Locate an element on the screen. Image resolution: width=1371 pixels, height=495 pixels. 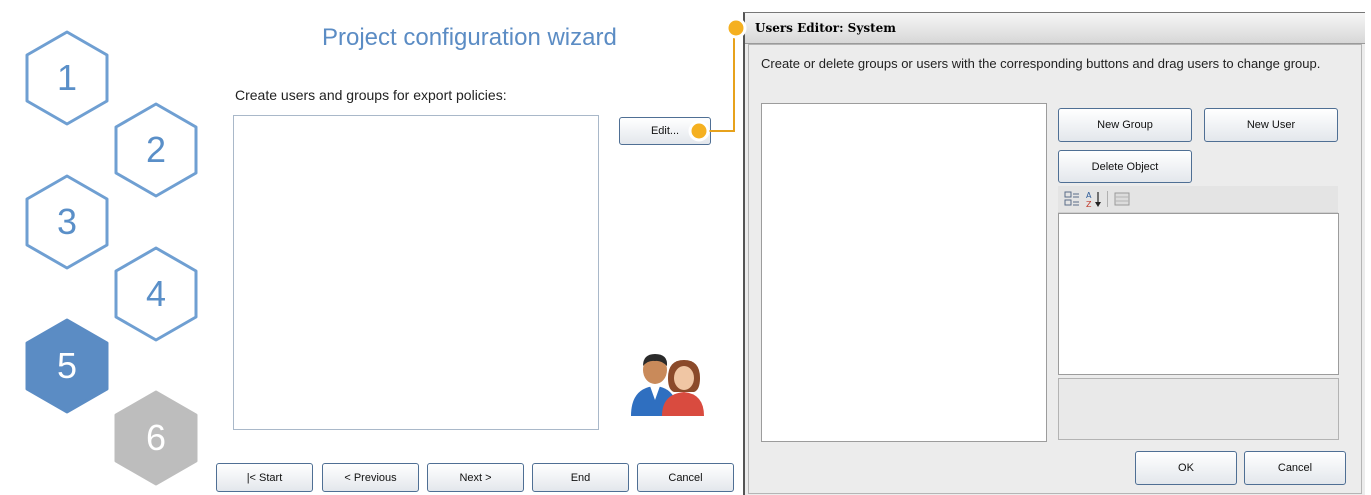
ok-button: OK is located at coordinates (1186, 468).